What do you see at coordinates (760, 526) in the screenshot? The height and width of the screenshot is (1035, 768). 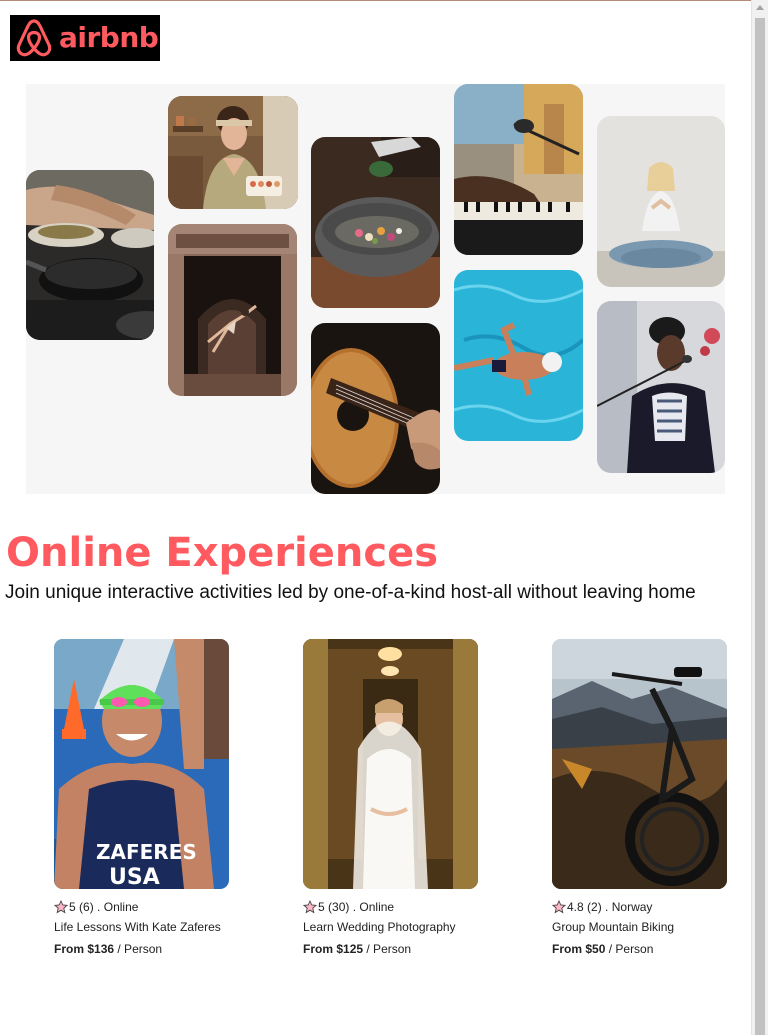 I see `scrollbar-thumb` at bounding box center [760, 526].